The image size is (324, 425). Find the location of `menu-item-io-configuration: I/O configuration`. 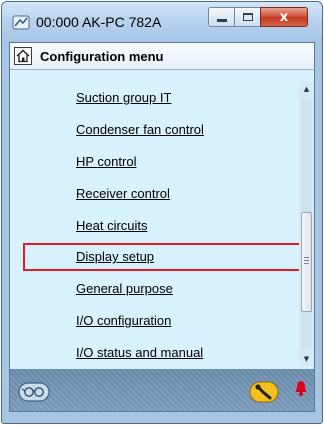

menu-item-io-configuration: I/O configuration is located at coordinates (123, 320).